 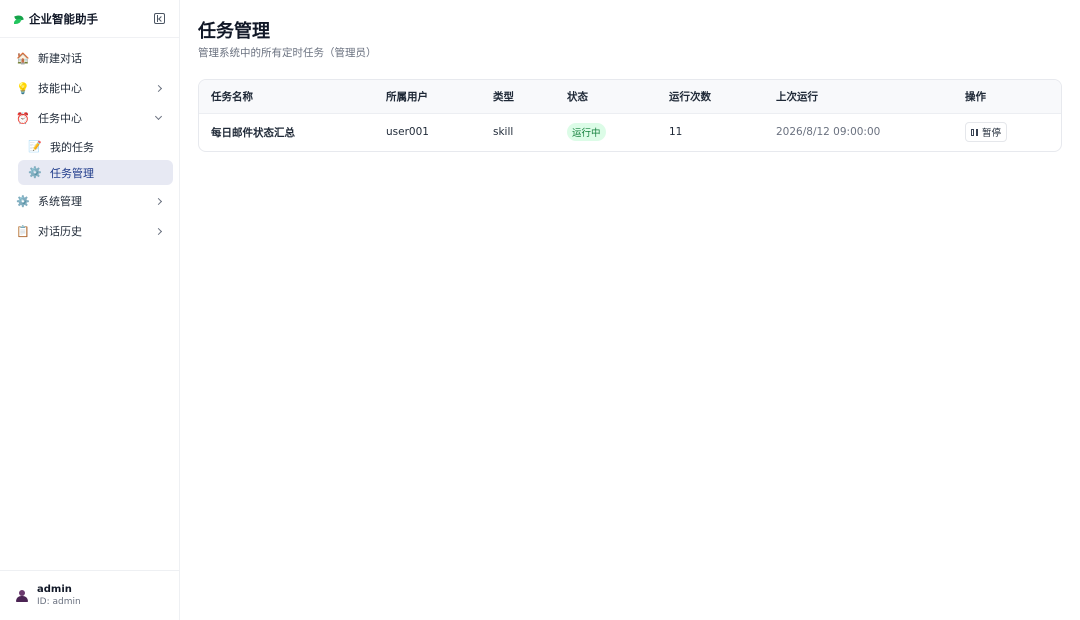 What do you see at coordinates (828, 132) in the screenshot?
I see `task-last-run-cell: 2026/8/12 09:00:00` at bounding box center [828, 132].